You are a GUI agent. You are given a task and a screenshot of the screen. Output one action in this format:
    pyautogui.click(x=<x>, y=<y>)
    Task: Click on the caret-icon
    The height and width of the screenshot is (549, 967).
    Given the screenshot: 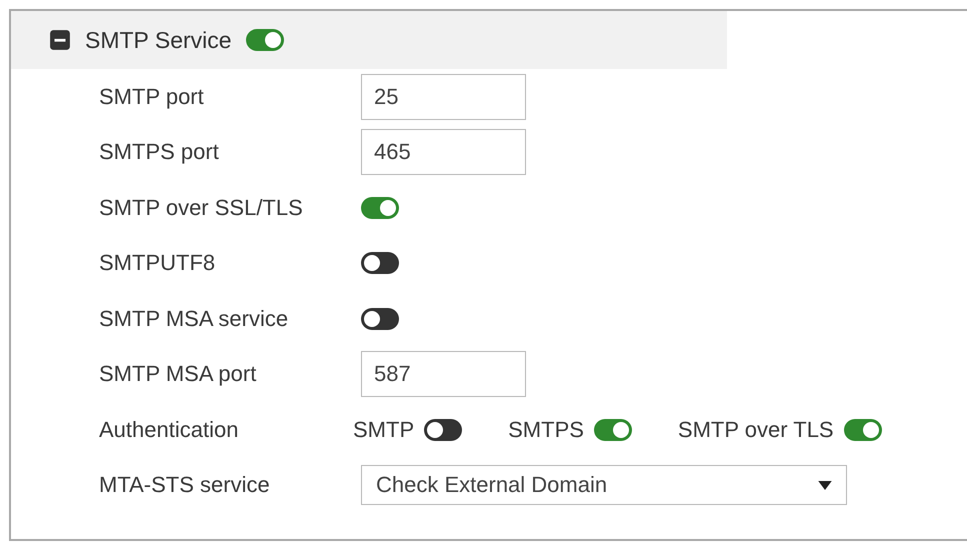 What is the action you would take?
    pyautogui.click(x=825, y=485)
    